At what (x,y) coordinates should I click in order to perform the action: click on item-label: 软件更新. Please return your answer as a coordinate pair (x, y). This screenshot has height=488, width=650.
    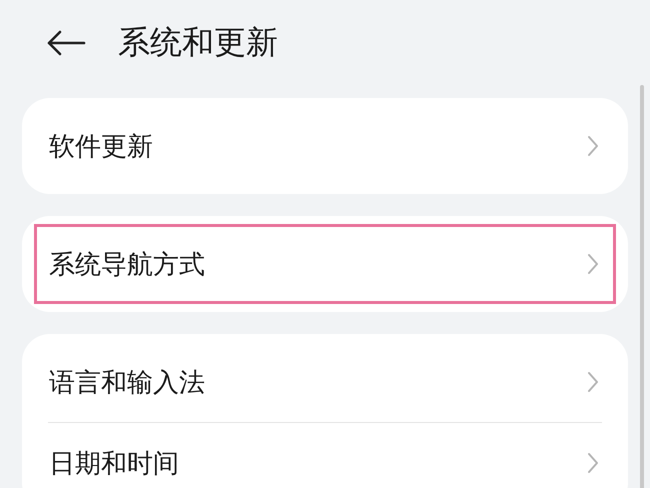
    Looking at the image, I should click on (101, 147).